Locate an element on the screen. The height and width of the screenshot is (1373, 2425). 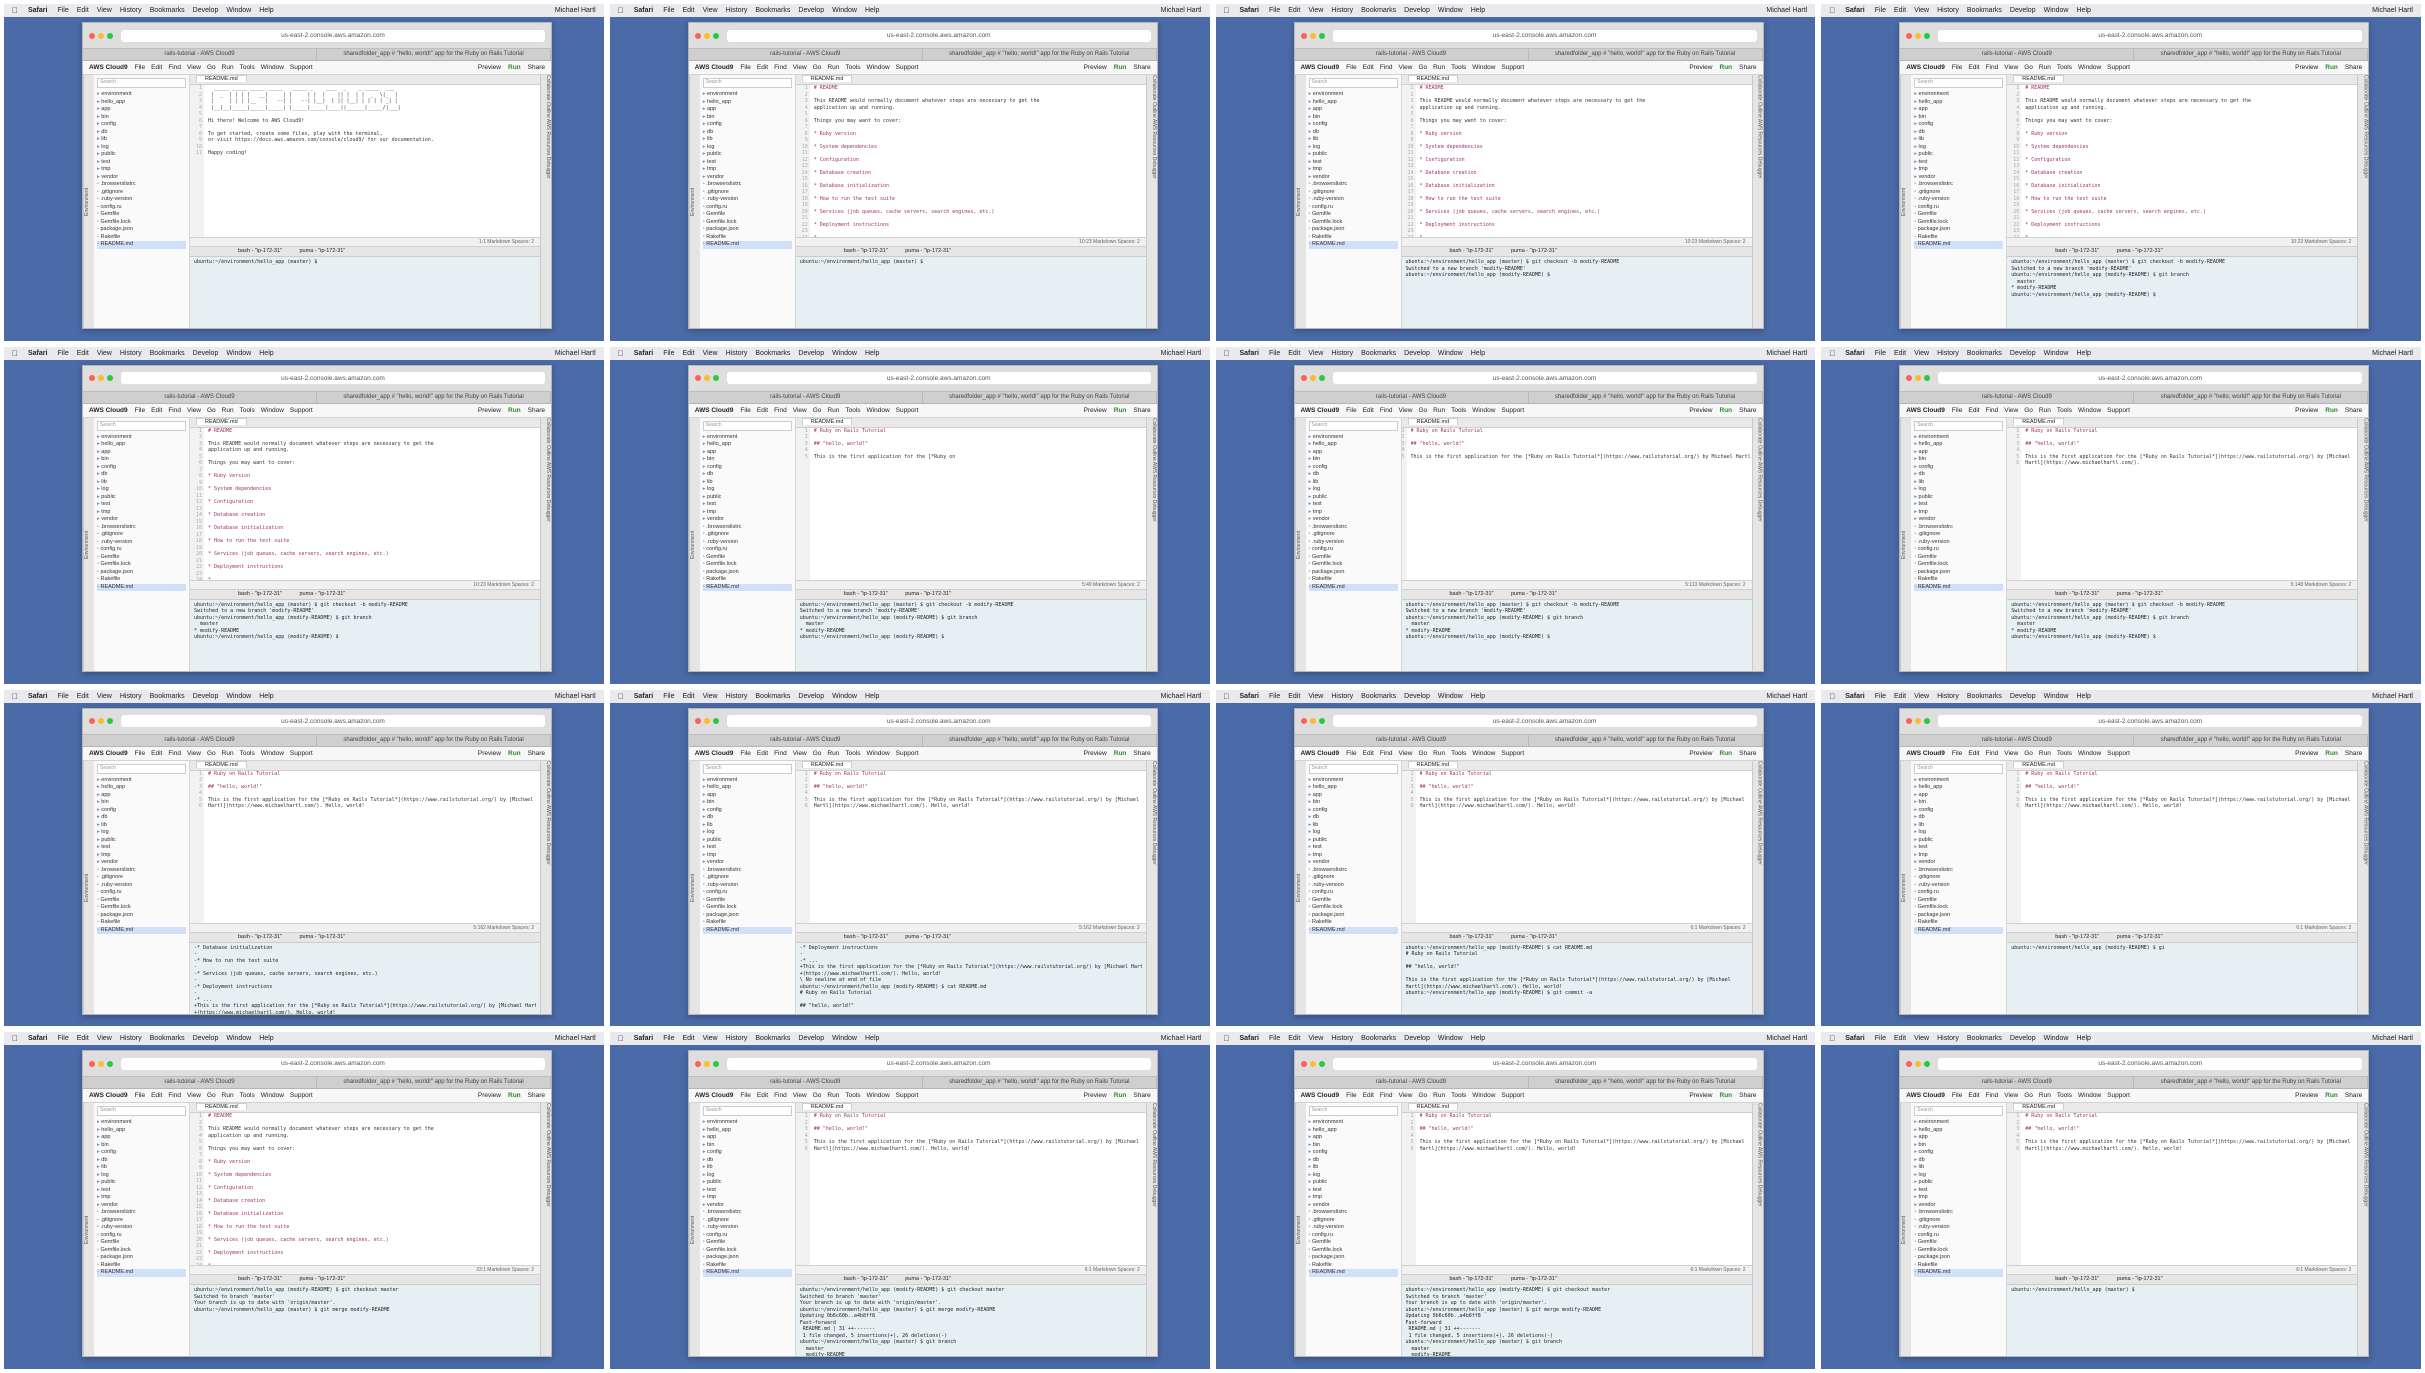
tree-folder: config is located at coordinates (747, 468).